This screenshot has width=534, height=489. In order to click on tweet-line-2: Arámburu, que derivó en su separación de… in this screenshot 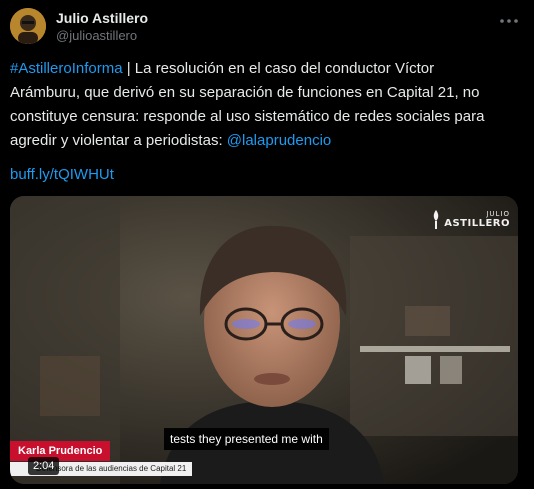, I will do `click(245, 92)`.